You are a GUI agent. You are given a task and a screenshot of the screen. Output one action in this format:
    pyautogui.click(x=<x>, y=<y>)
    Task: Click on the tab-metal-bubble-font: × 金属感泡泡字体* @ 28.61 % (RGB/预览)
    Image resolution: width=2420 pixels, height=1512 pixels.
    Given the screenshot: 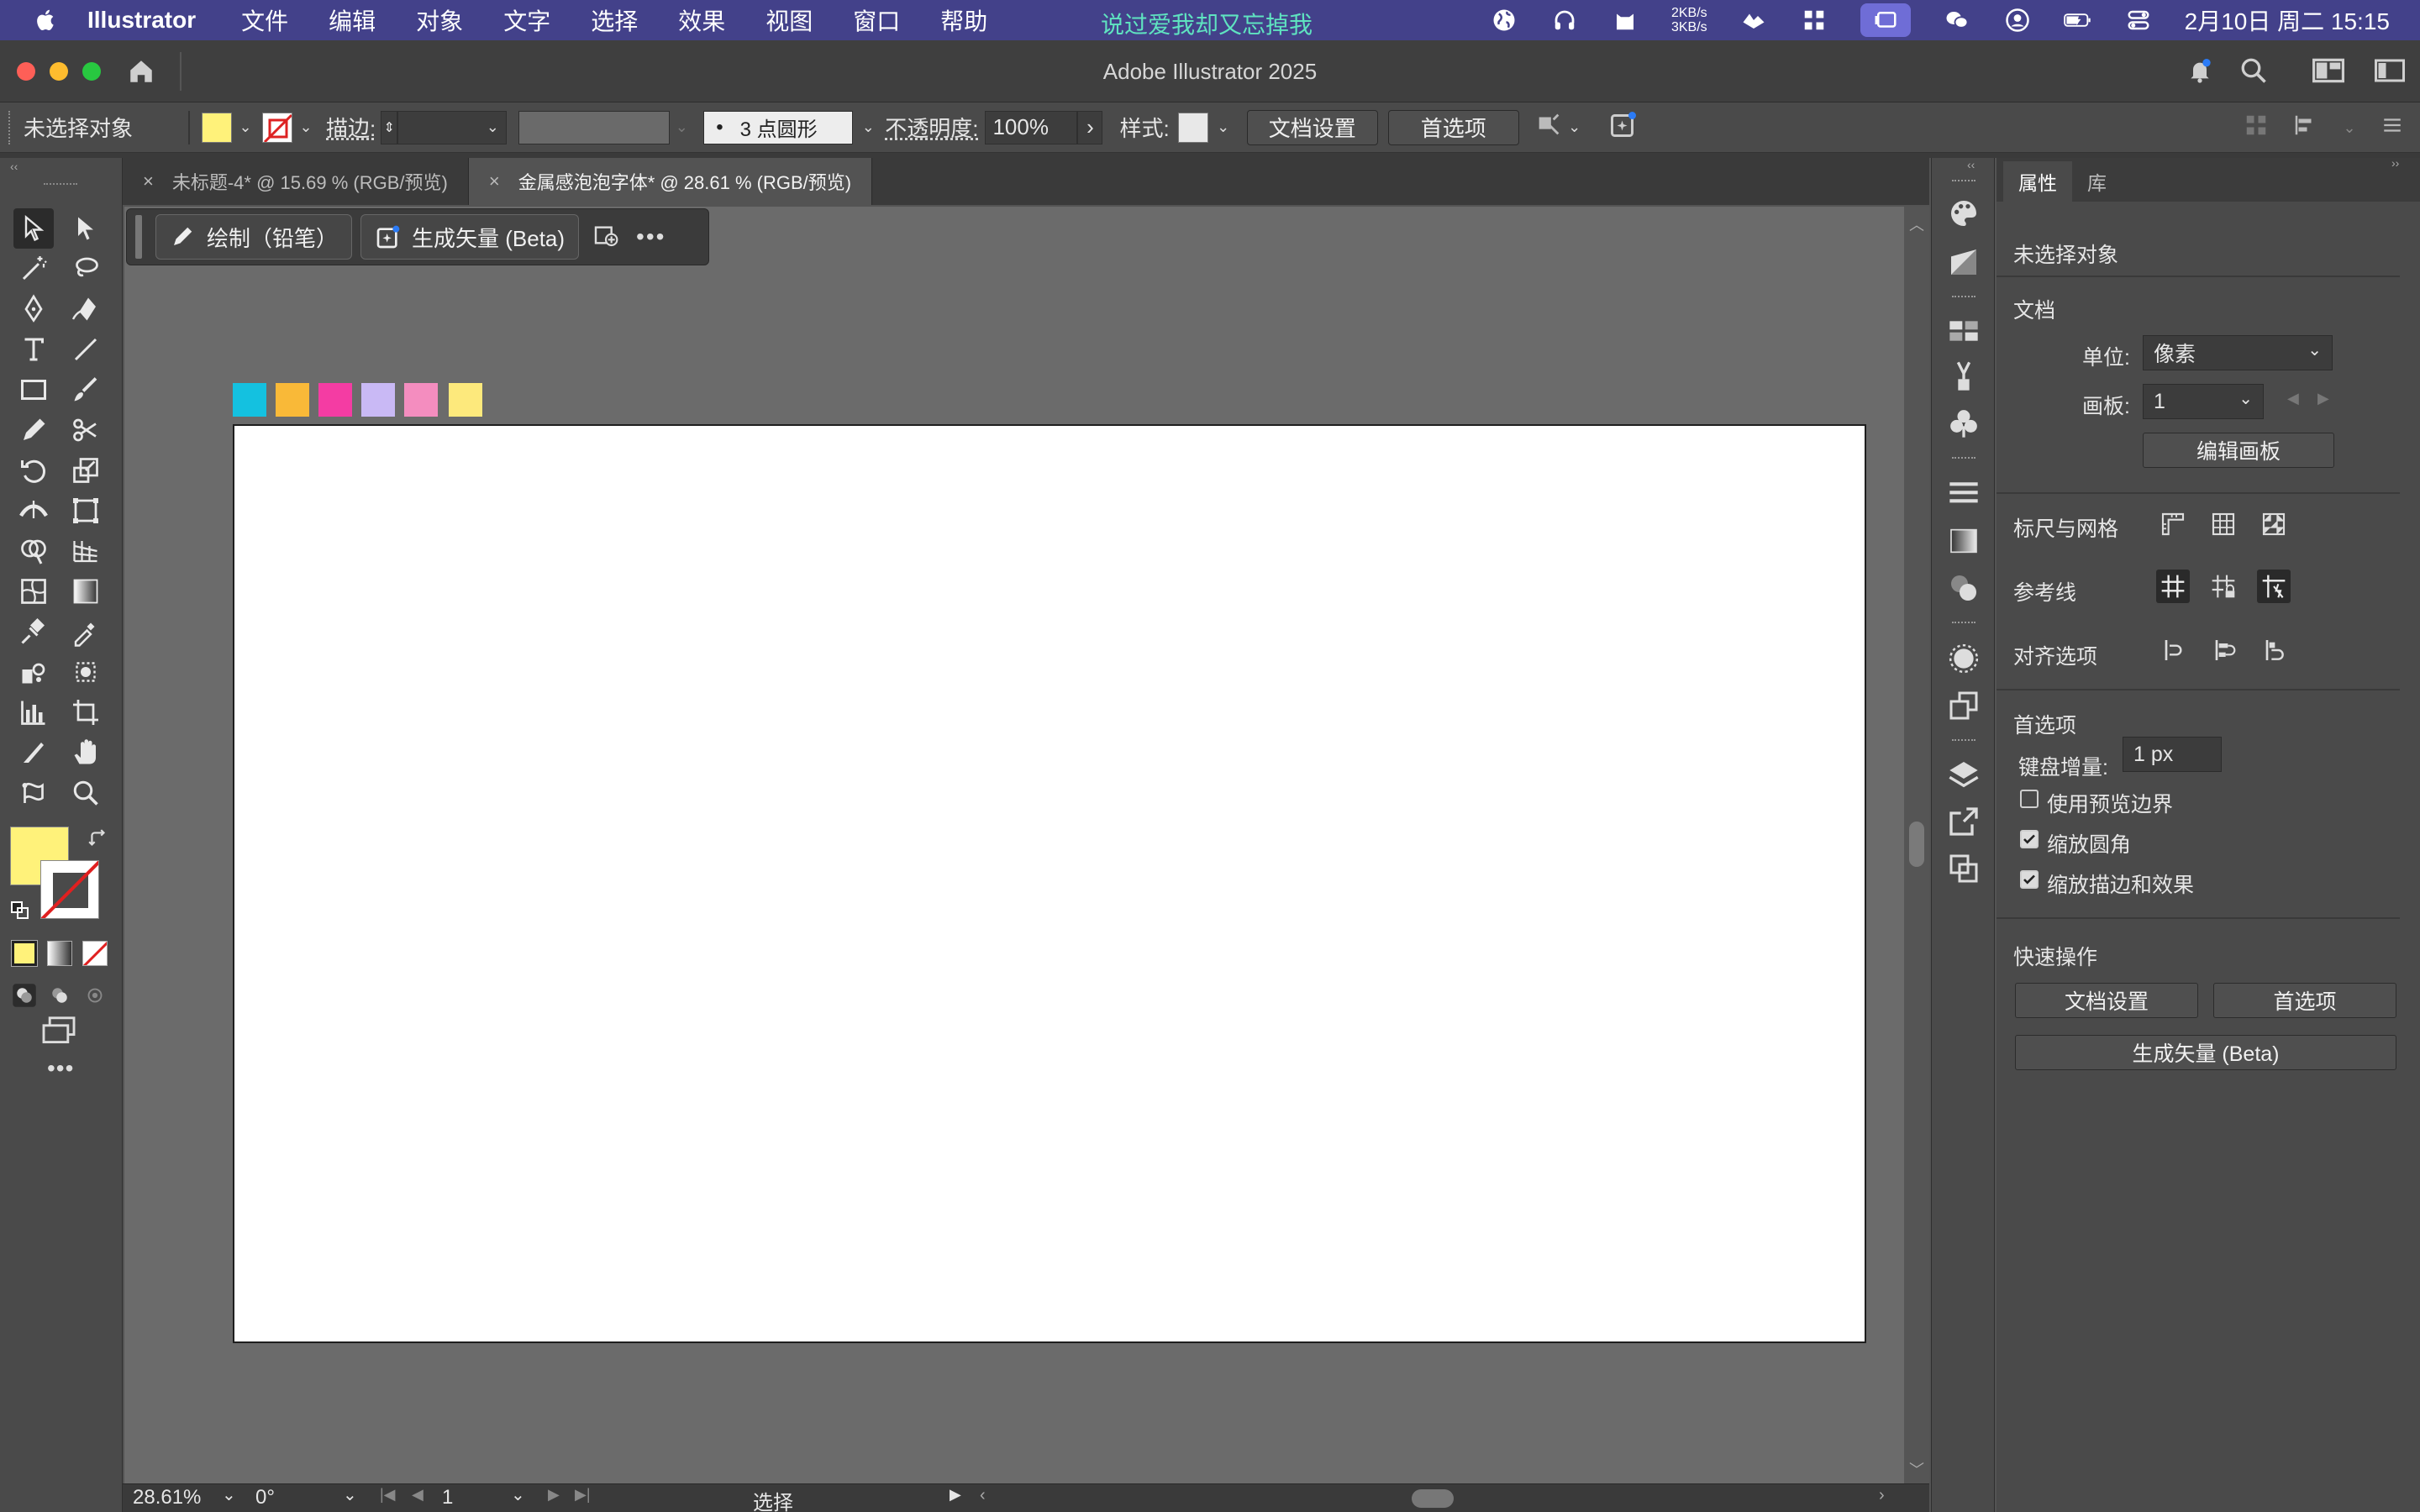 What is the action you would take?
    pyautogui.click(x=671, y=181)
    